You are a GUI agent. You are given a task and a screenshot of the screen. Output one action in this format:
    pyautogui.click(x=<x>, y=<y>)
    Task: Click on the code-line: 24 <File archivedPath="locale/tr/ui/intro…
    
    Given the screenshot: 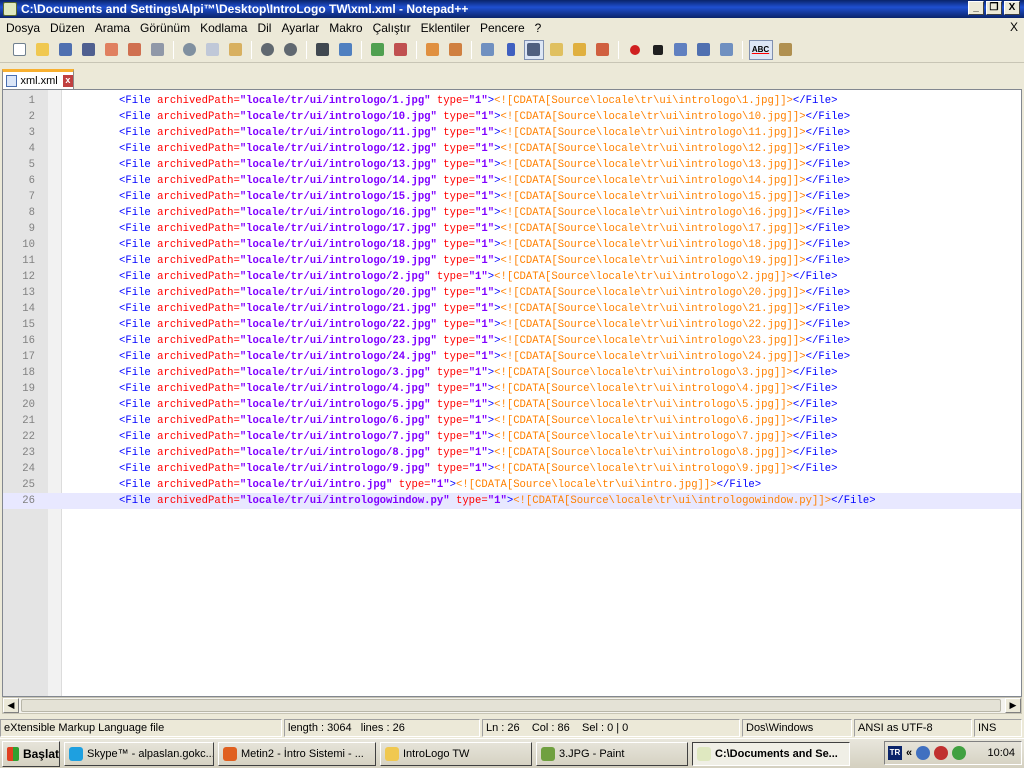 What is the action you would take?
    pyautogui.click(x=512, y=469)
    